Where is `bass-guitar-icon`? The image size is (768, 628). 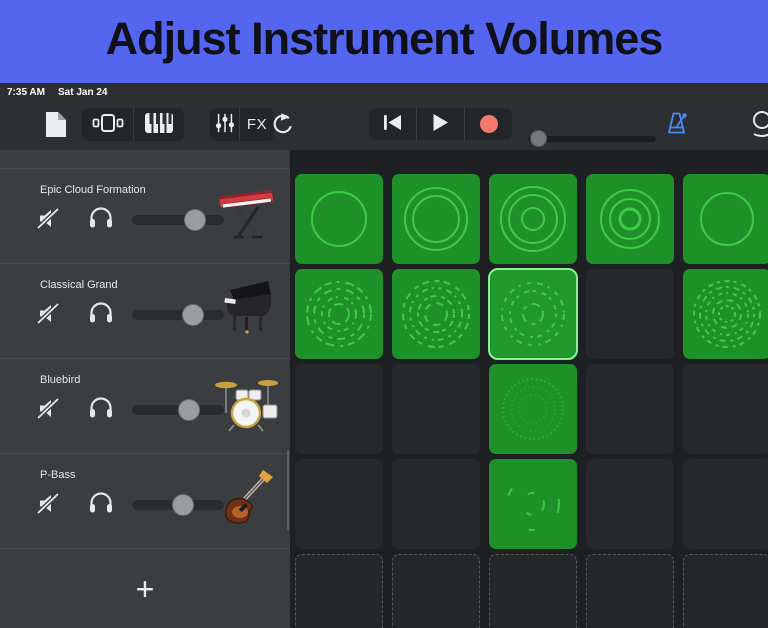
bass-guitar-icon is located at coordinates (247, 498).